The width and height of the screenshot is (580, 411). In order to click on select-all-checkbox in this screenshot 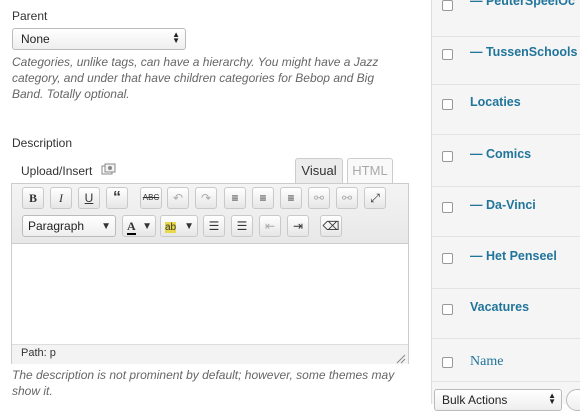, I will do `click(447, 362)`.